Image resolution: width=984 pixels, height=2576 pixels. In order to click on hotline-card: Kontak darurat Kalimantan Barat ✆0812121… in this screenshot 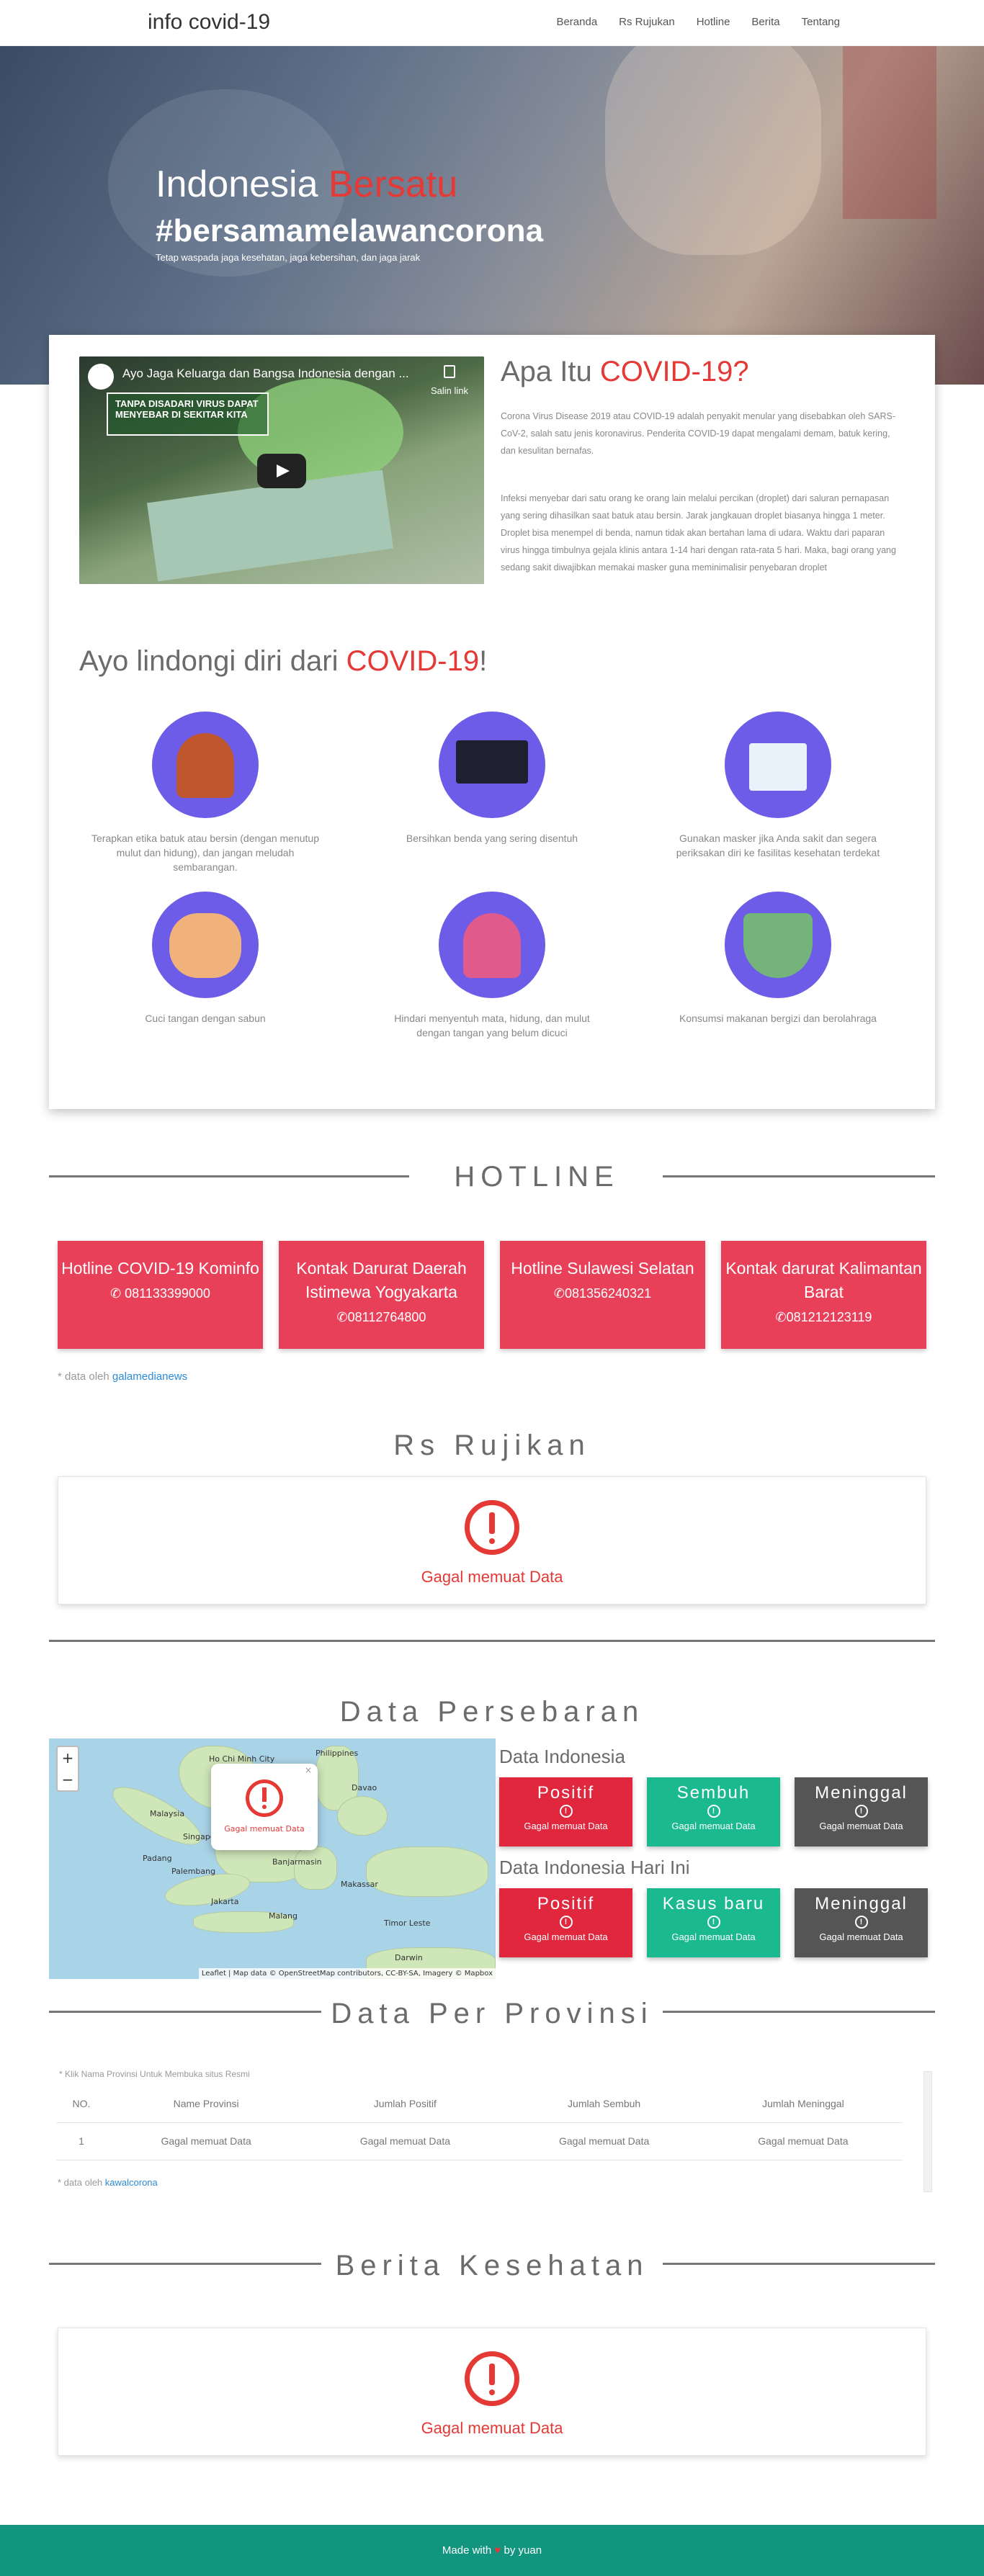, I will do `click(823, 1295)`.